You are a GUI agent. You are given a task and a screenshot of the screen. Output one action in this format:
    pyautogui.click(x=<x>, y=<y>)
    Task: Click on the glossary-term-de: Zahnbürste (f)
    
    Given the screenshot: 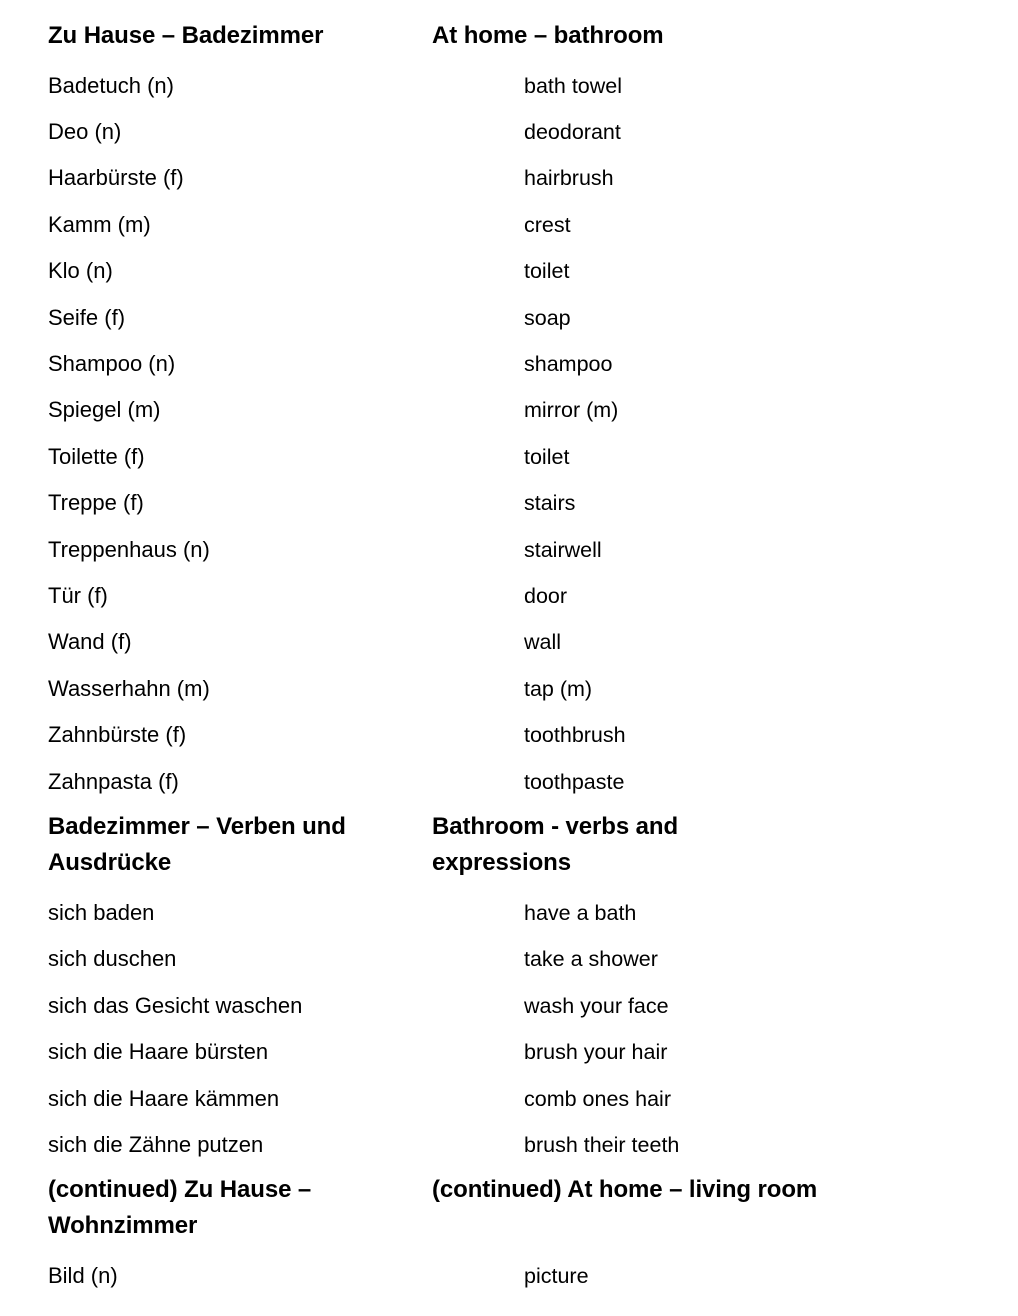 What is the action you would take?
    pyautogui.click(x=117, y=735)
    